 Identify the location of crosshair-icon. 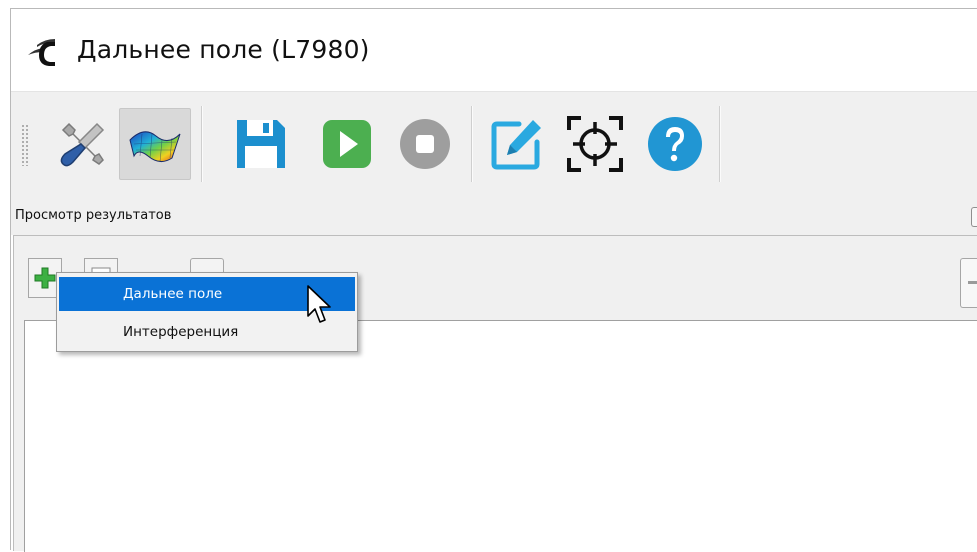
(595, 144).